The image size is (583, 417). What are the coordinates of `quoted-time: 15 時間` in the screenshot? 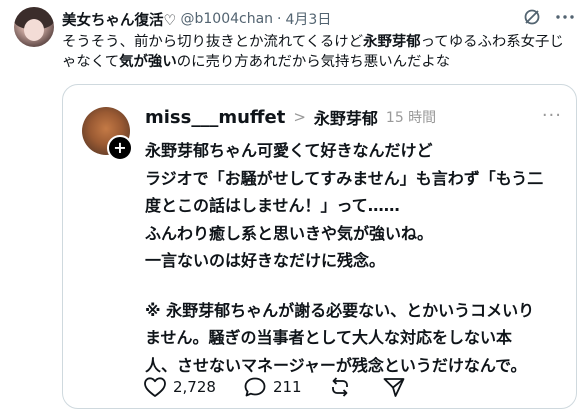 It's located at (411, 118).